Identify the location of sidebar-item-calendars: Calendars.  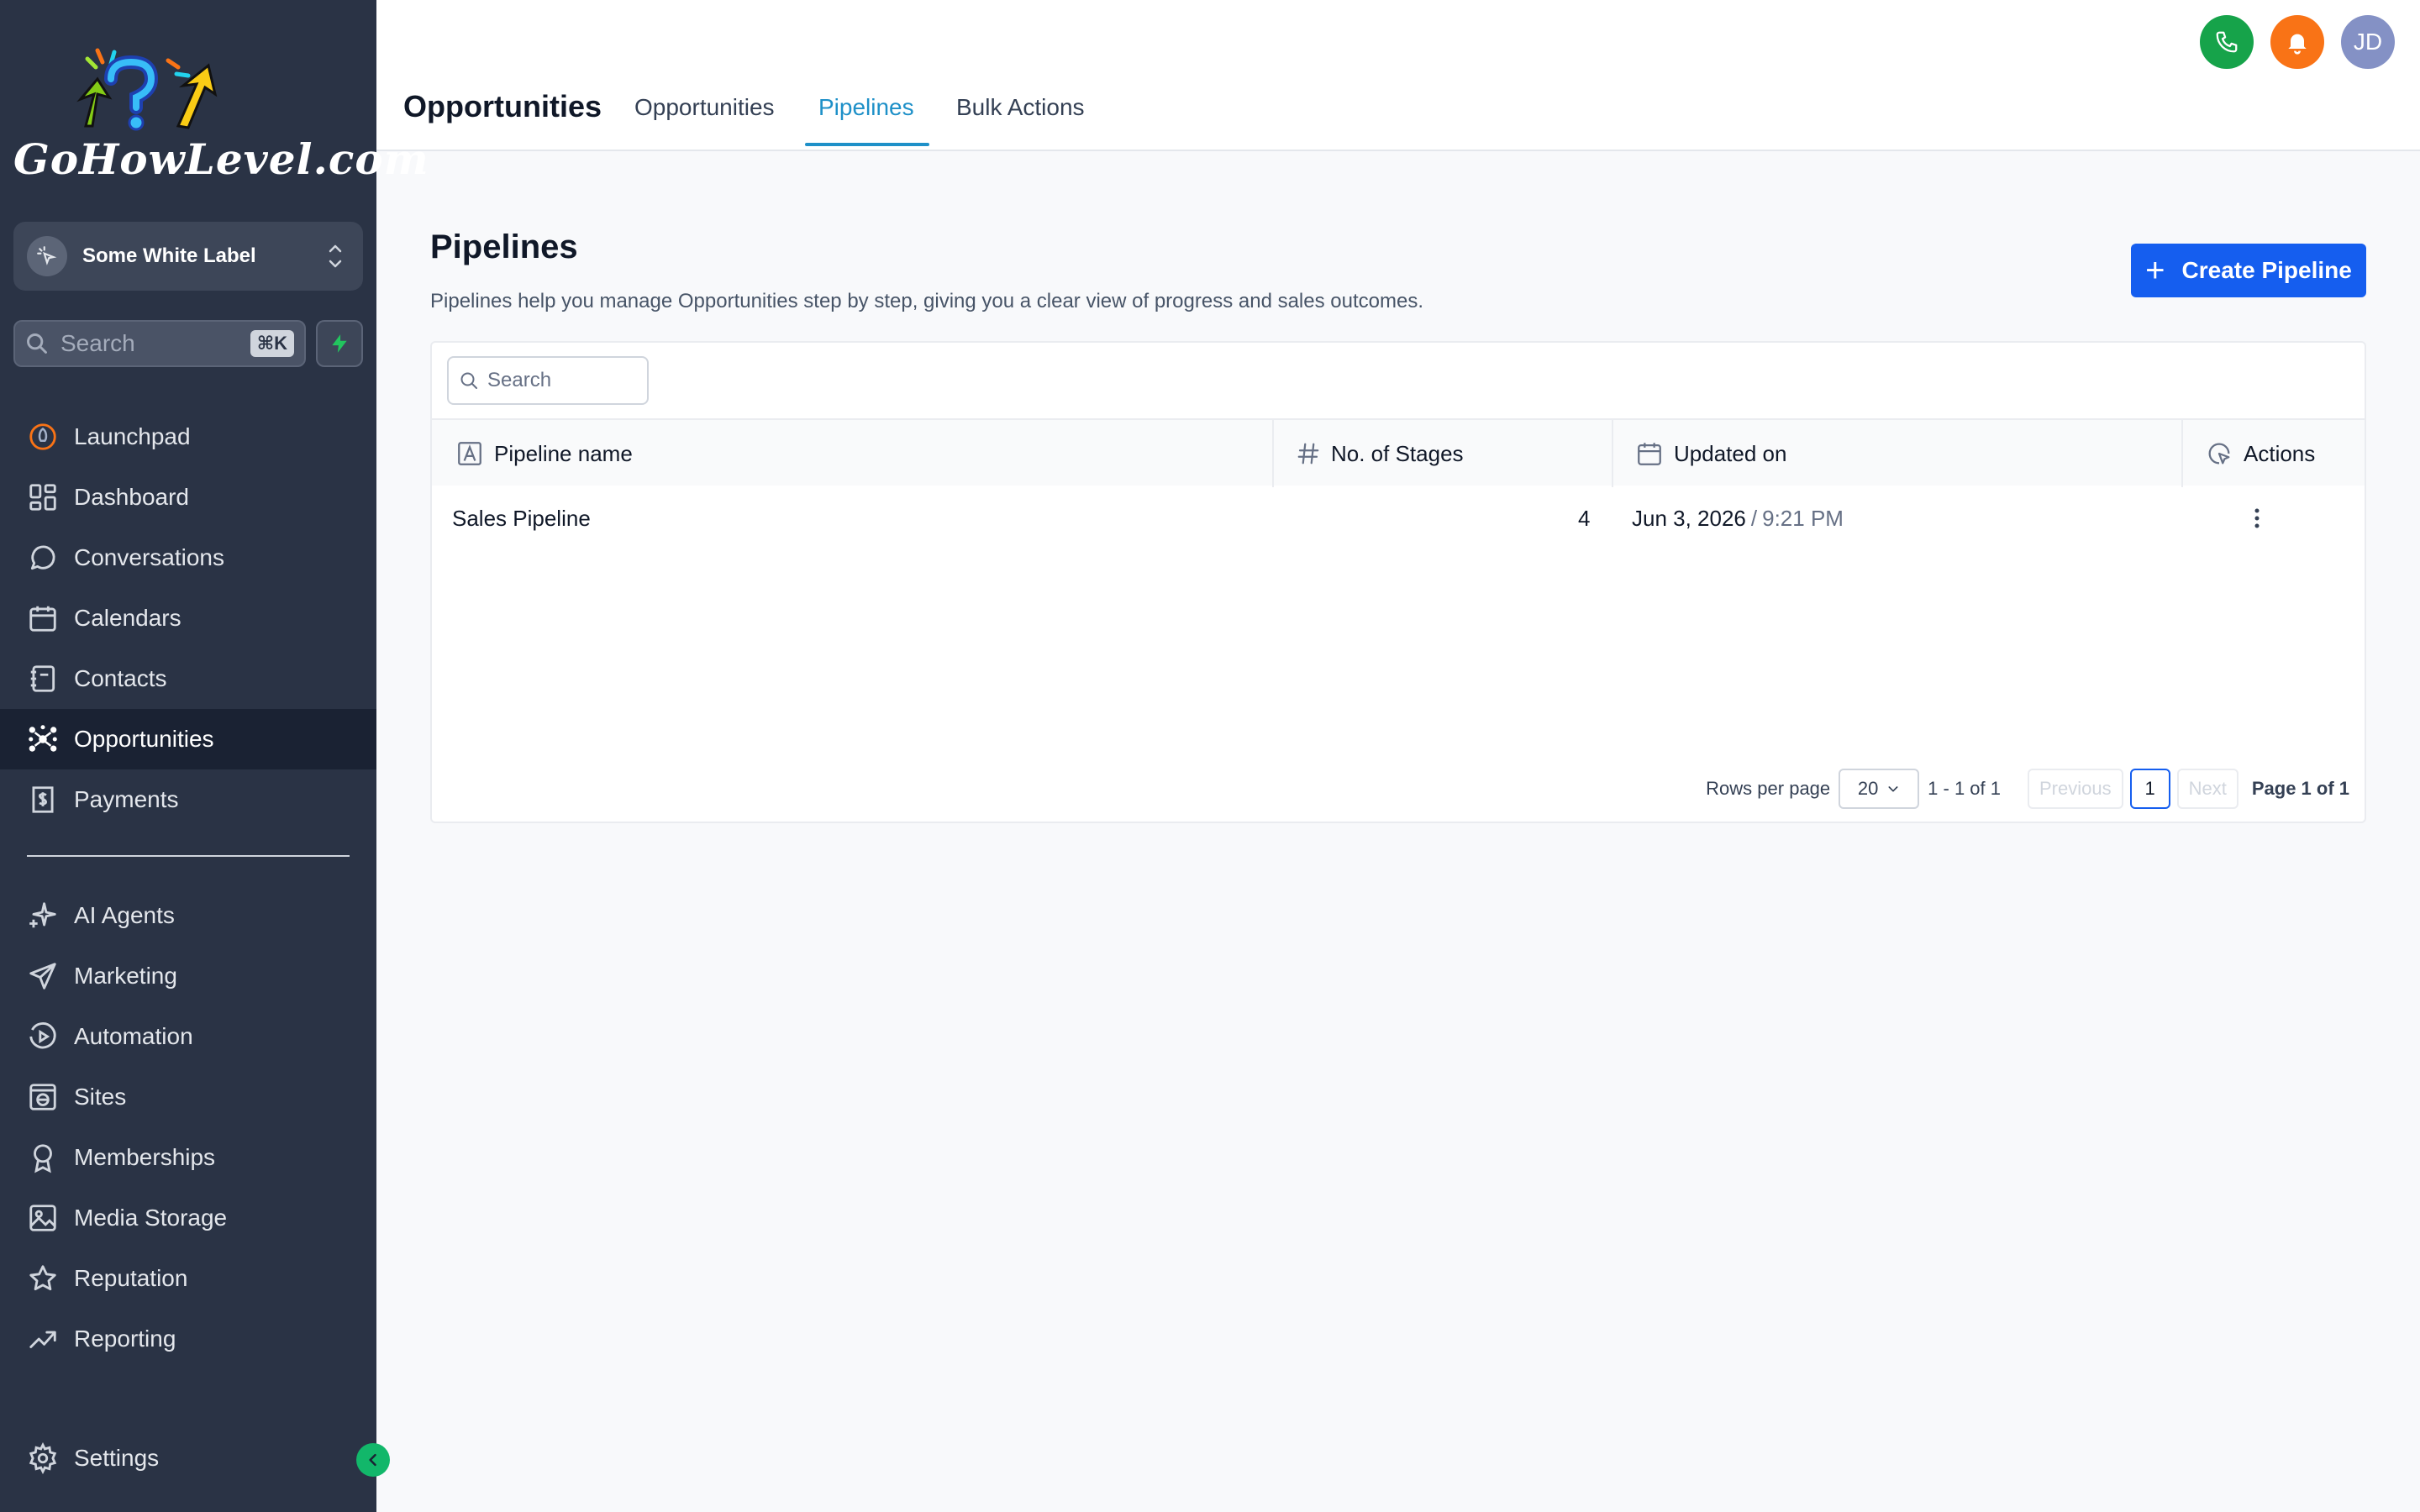
(188, 618).